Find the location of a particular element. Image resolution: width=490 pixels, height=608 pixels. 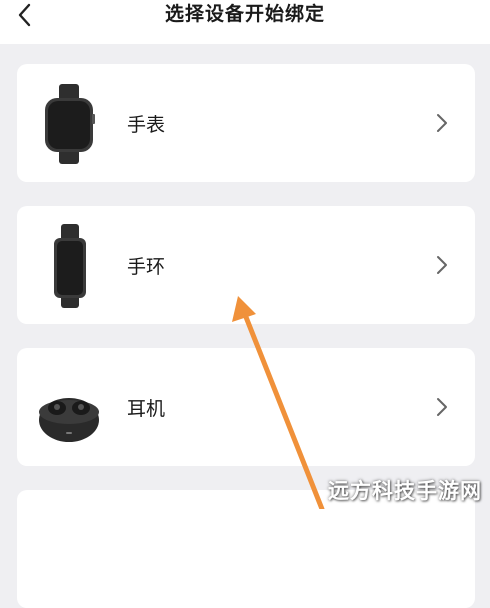

page-title: 选择设备开始绑定 is located at coordinates (244, 14).